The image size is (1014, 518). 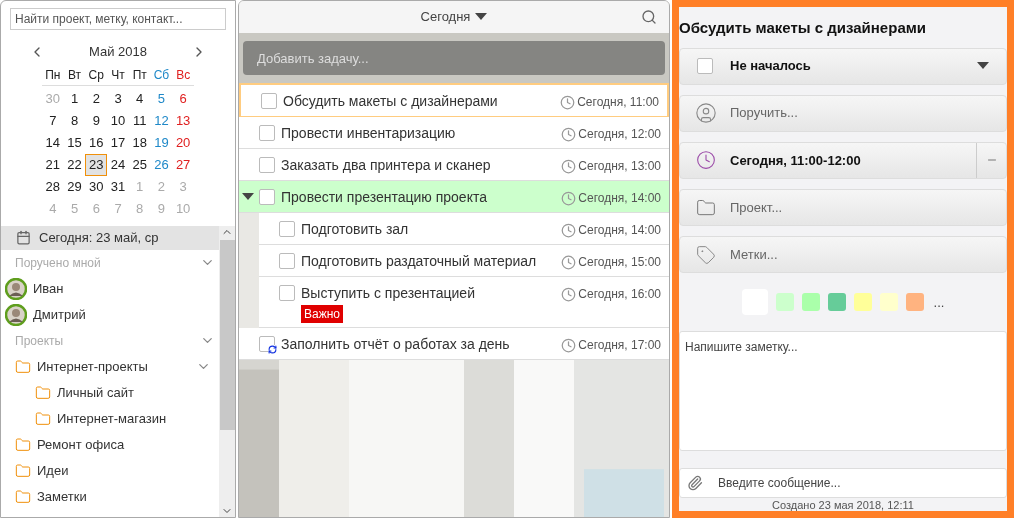 What do you see at coordinates (705, 66) in the screenshot?
I see `status-checkbox` at bounding box center [705, 66].